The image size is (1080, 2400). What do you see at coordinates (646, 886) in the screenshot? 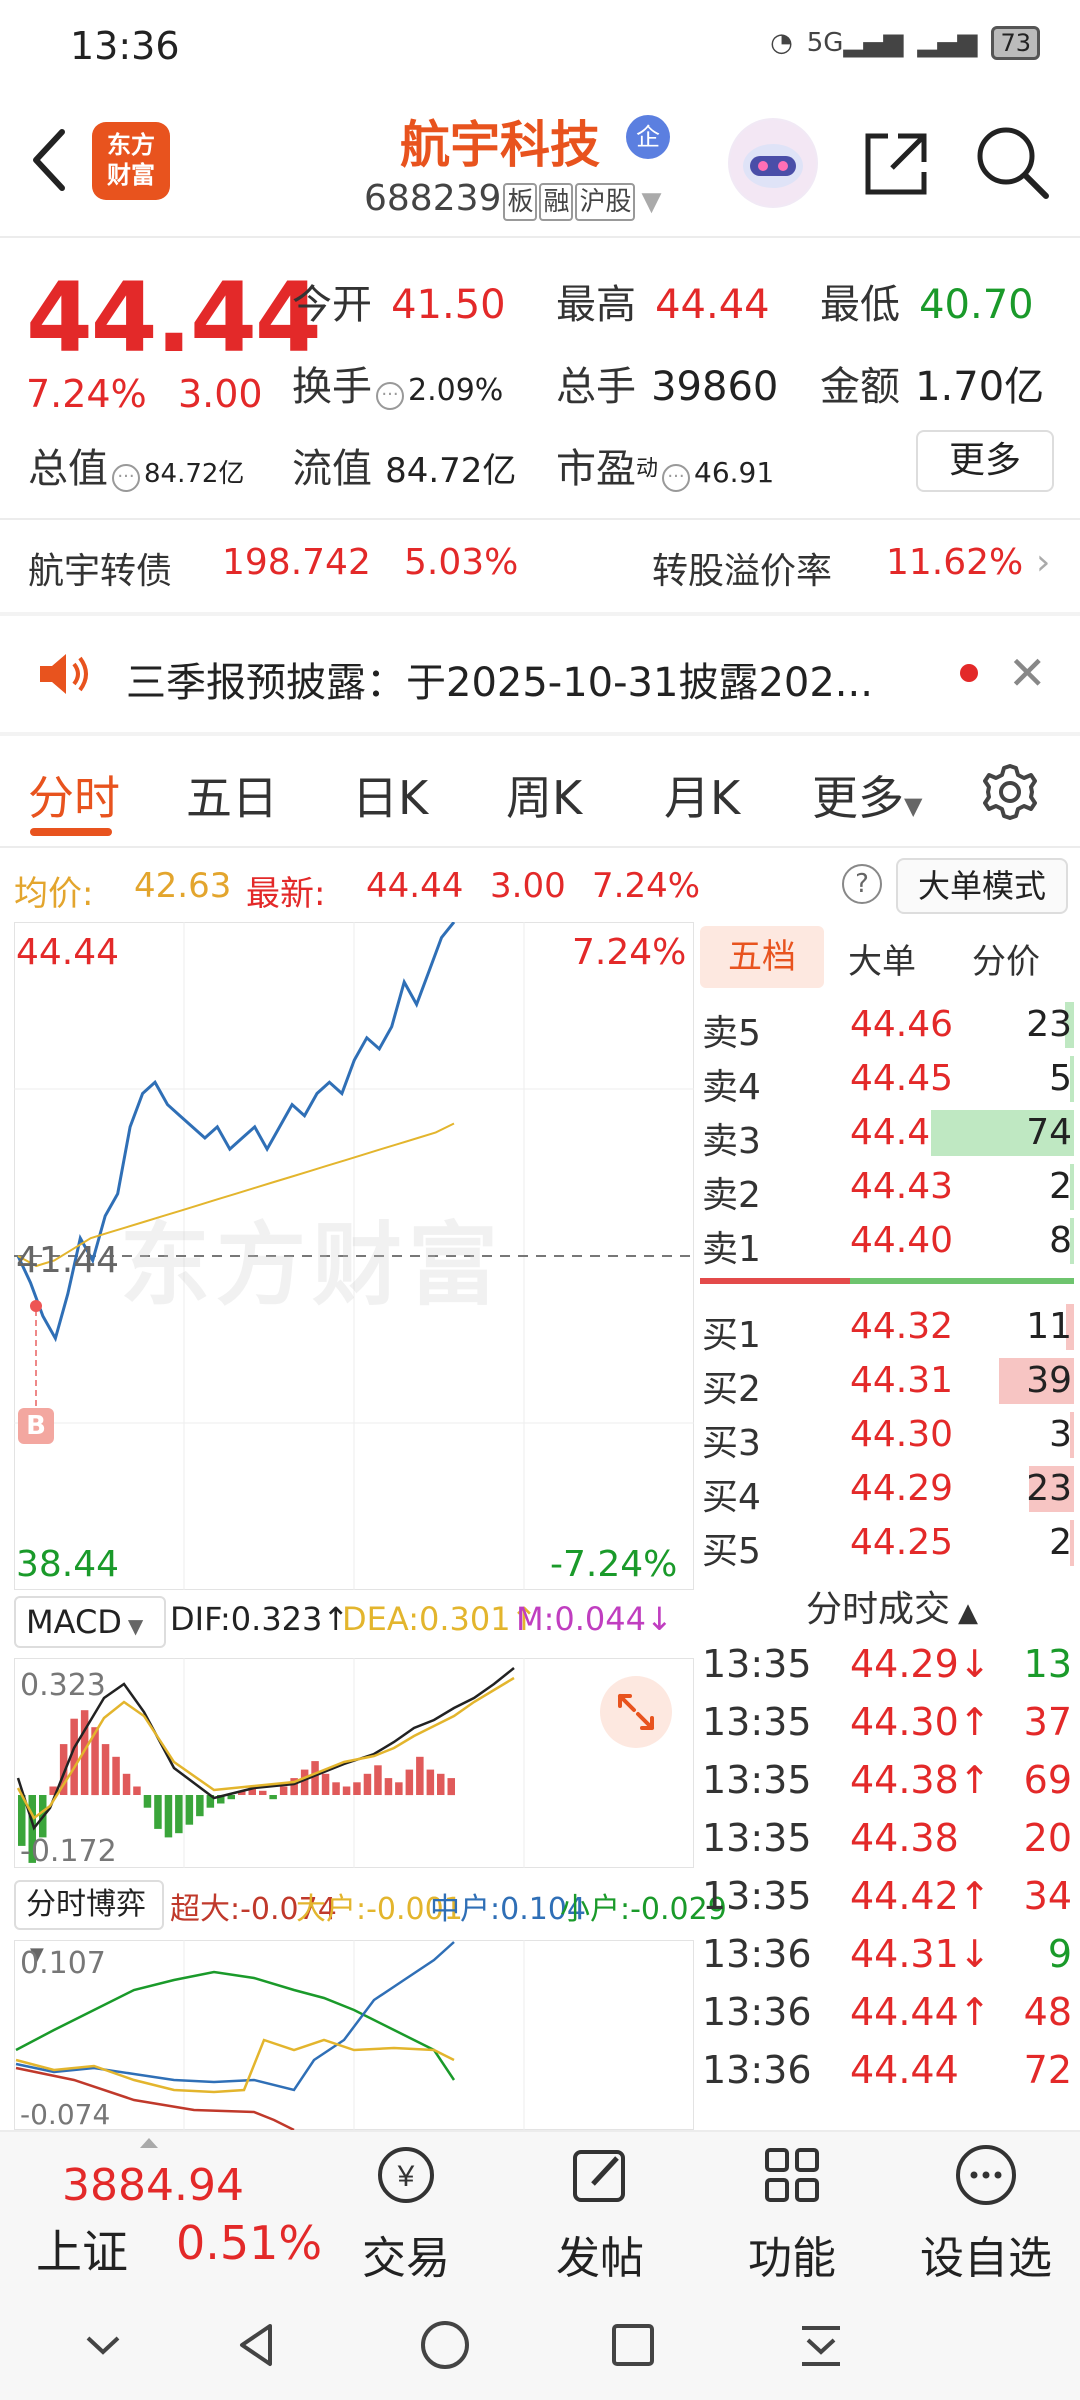
I see `last-pct: 7.24%` at bounding box center [646, 886].